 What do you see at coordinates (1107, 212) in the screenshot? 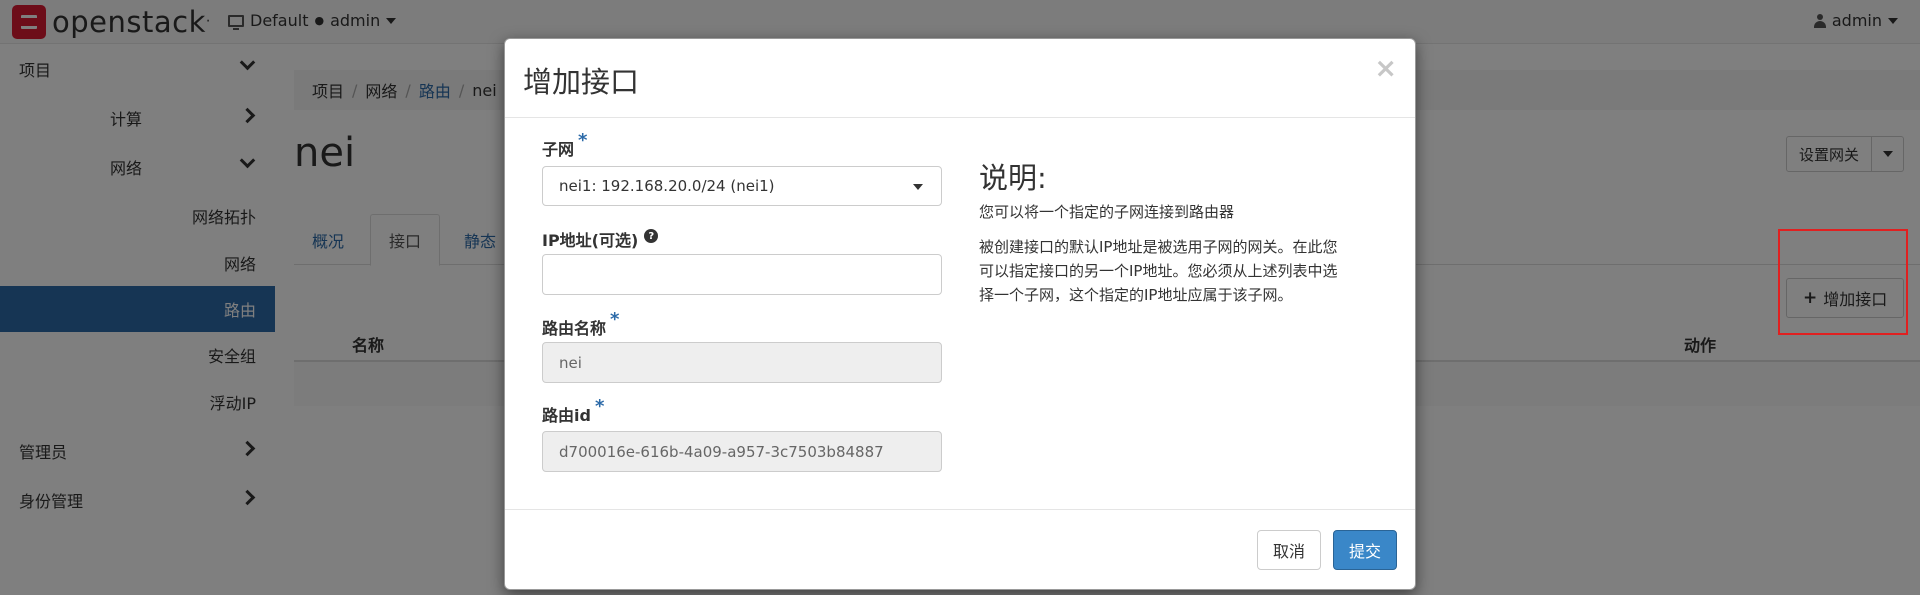
I see `description-text-1: 您可以将一个指定的子网连接到路由器` at bounding box center [1107, 212].